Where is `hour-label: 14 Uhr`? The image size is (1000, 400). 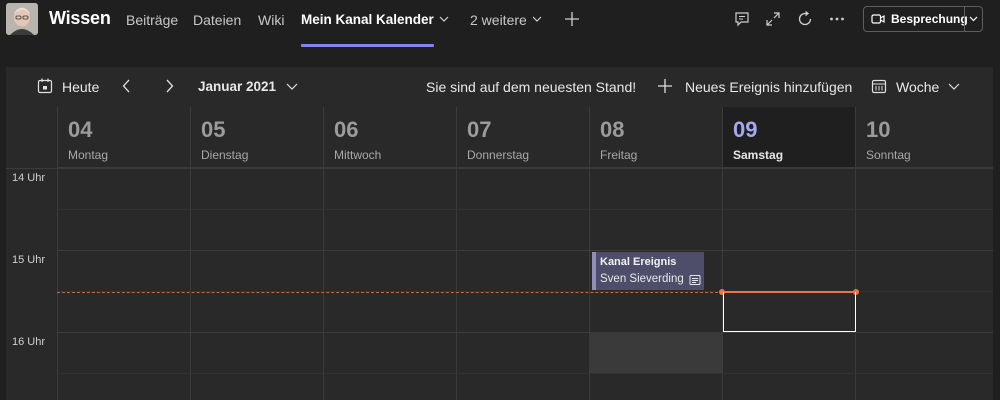 hour-label: 14 Uhr is located at coordinates (29, 178).